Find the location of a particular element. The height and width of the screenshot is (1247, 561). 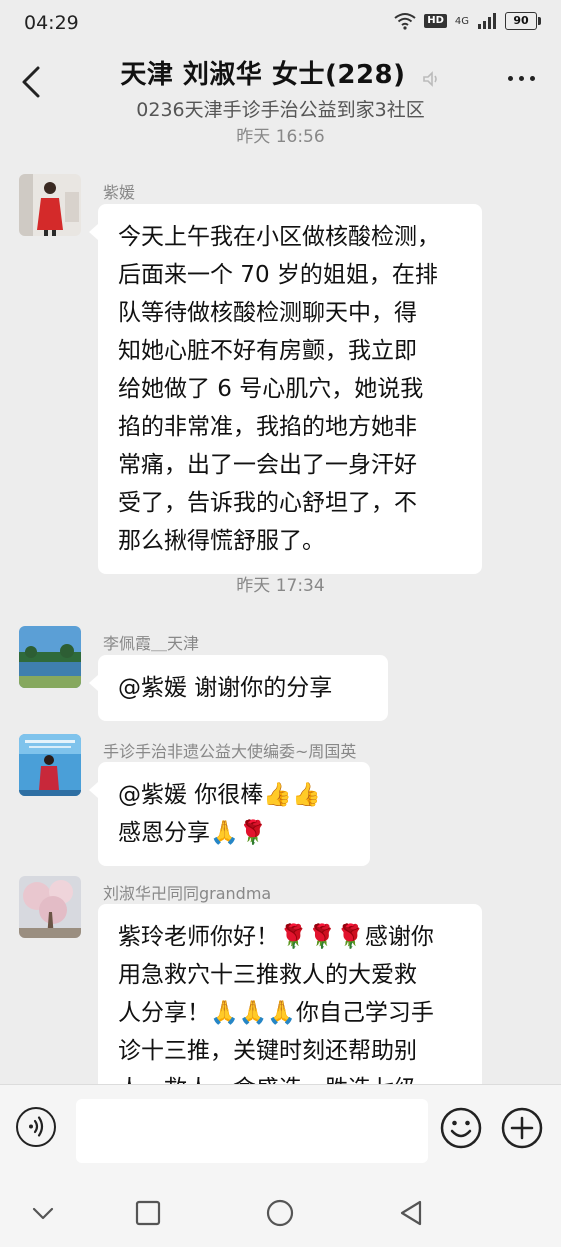

message-input is located at coordinates (252, 1131).